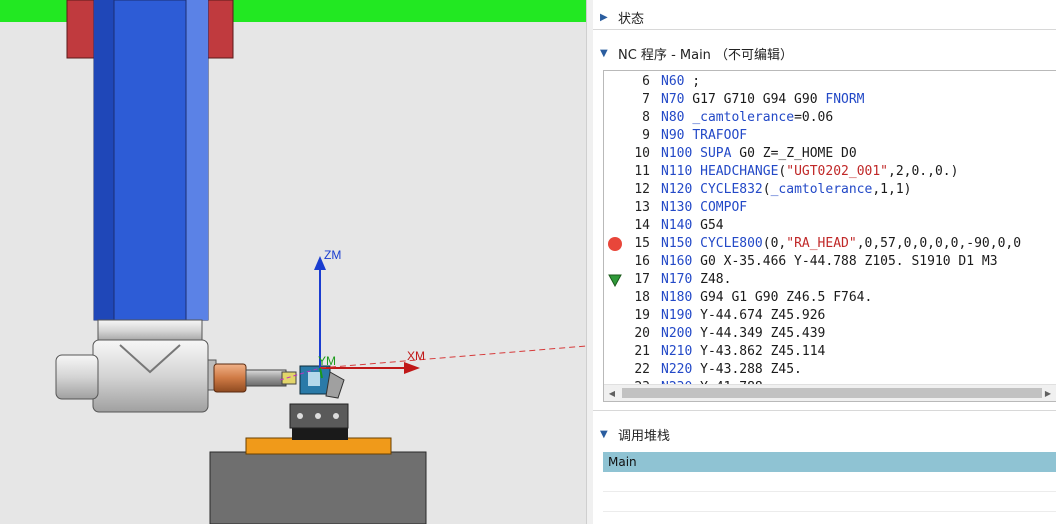 Image resolution: width=1056 pixels, height=524 pixels. What do you see at coordinates (830, 136) in the screenshot?
I see `code-line: 9 N90 TRAFOOF` at bounding box center [830, 136].